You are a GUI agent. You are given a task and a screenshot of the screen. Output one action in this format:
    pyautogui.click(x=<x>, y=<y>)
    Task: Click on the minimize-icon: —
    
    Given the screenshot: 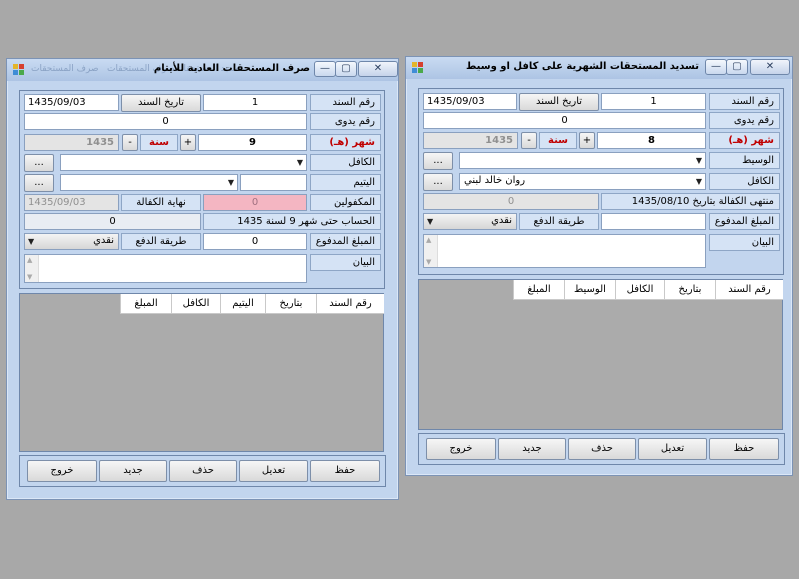 What is the action you would take?
    pyautogui.click(x=716, y=66)
    